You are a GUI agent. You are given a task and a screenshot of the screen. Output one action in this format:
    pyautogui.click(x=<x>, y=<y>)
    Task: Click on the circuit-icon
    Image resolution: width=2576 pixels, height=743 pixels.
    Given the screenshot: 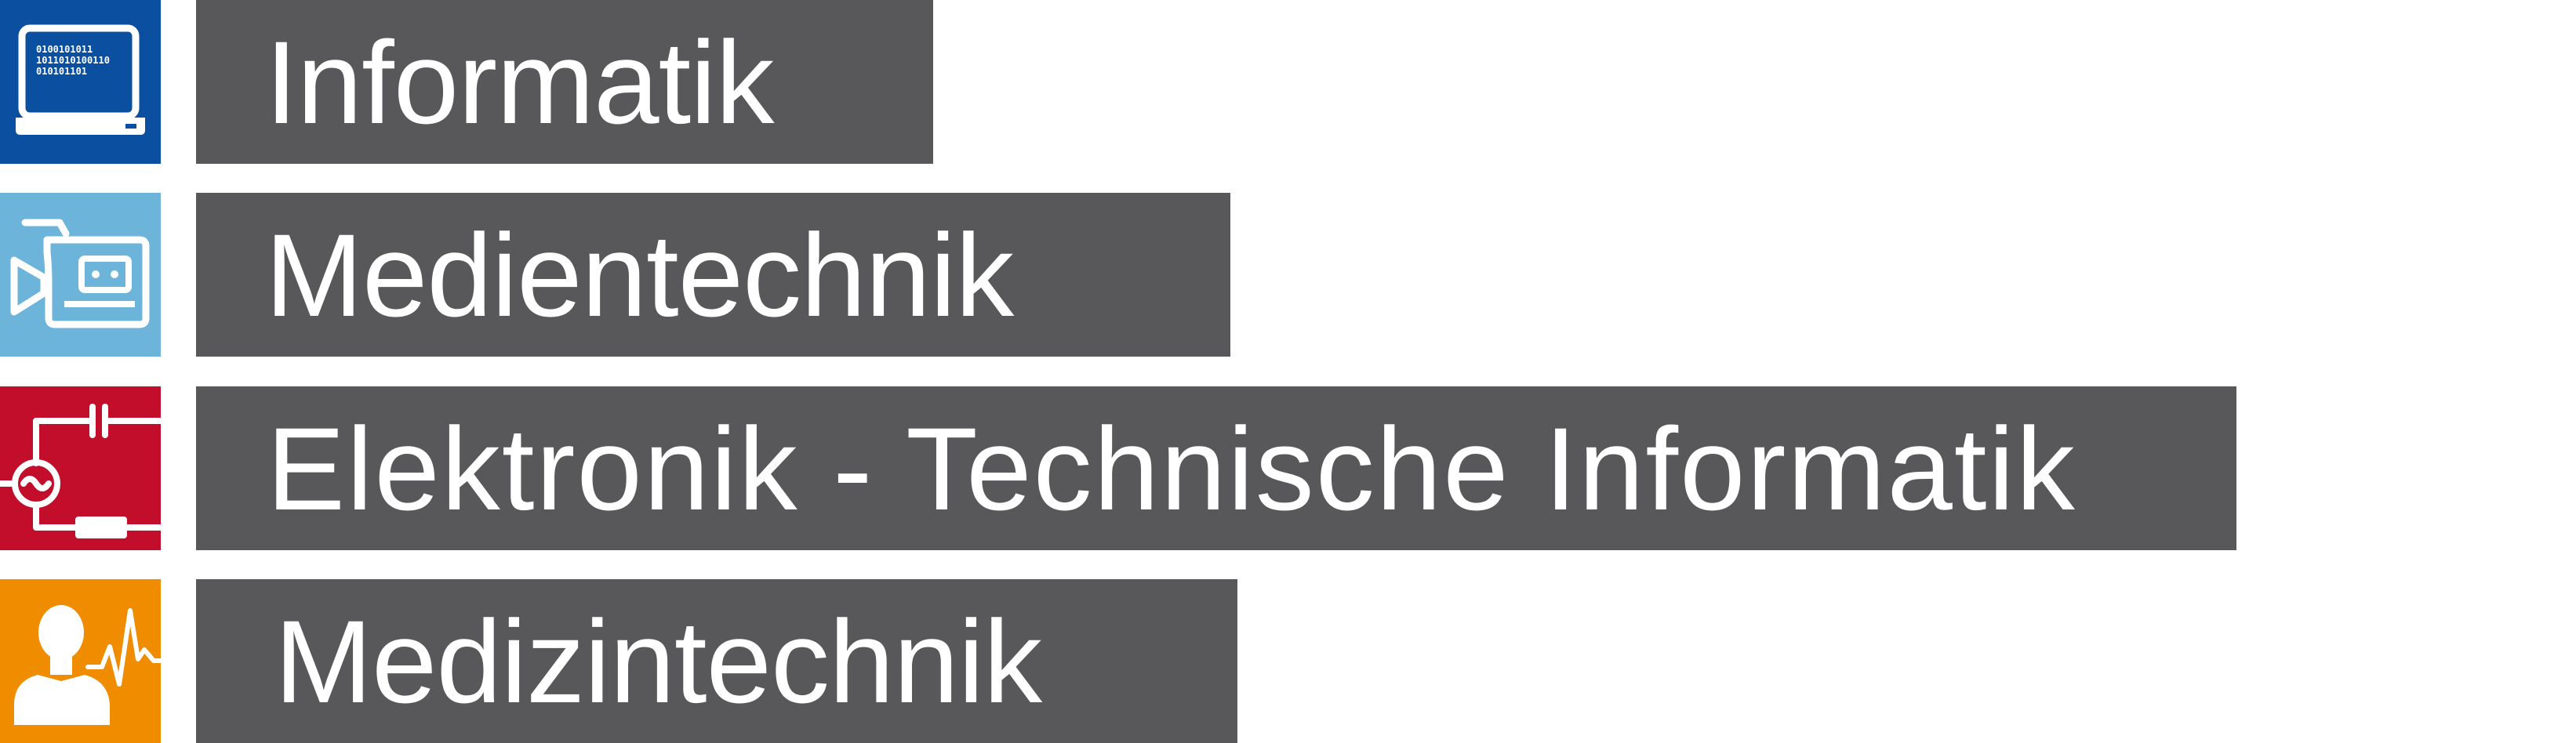 What is the action you would take?
    pyautogui.click(x=80, y=468)
    